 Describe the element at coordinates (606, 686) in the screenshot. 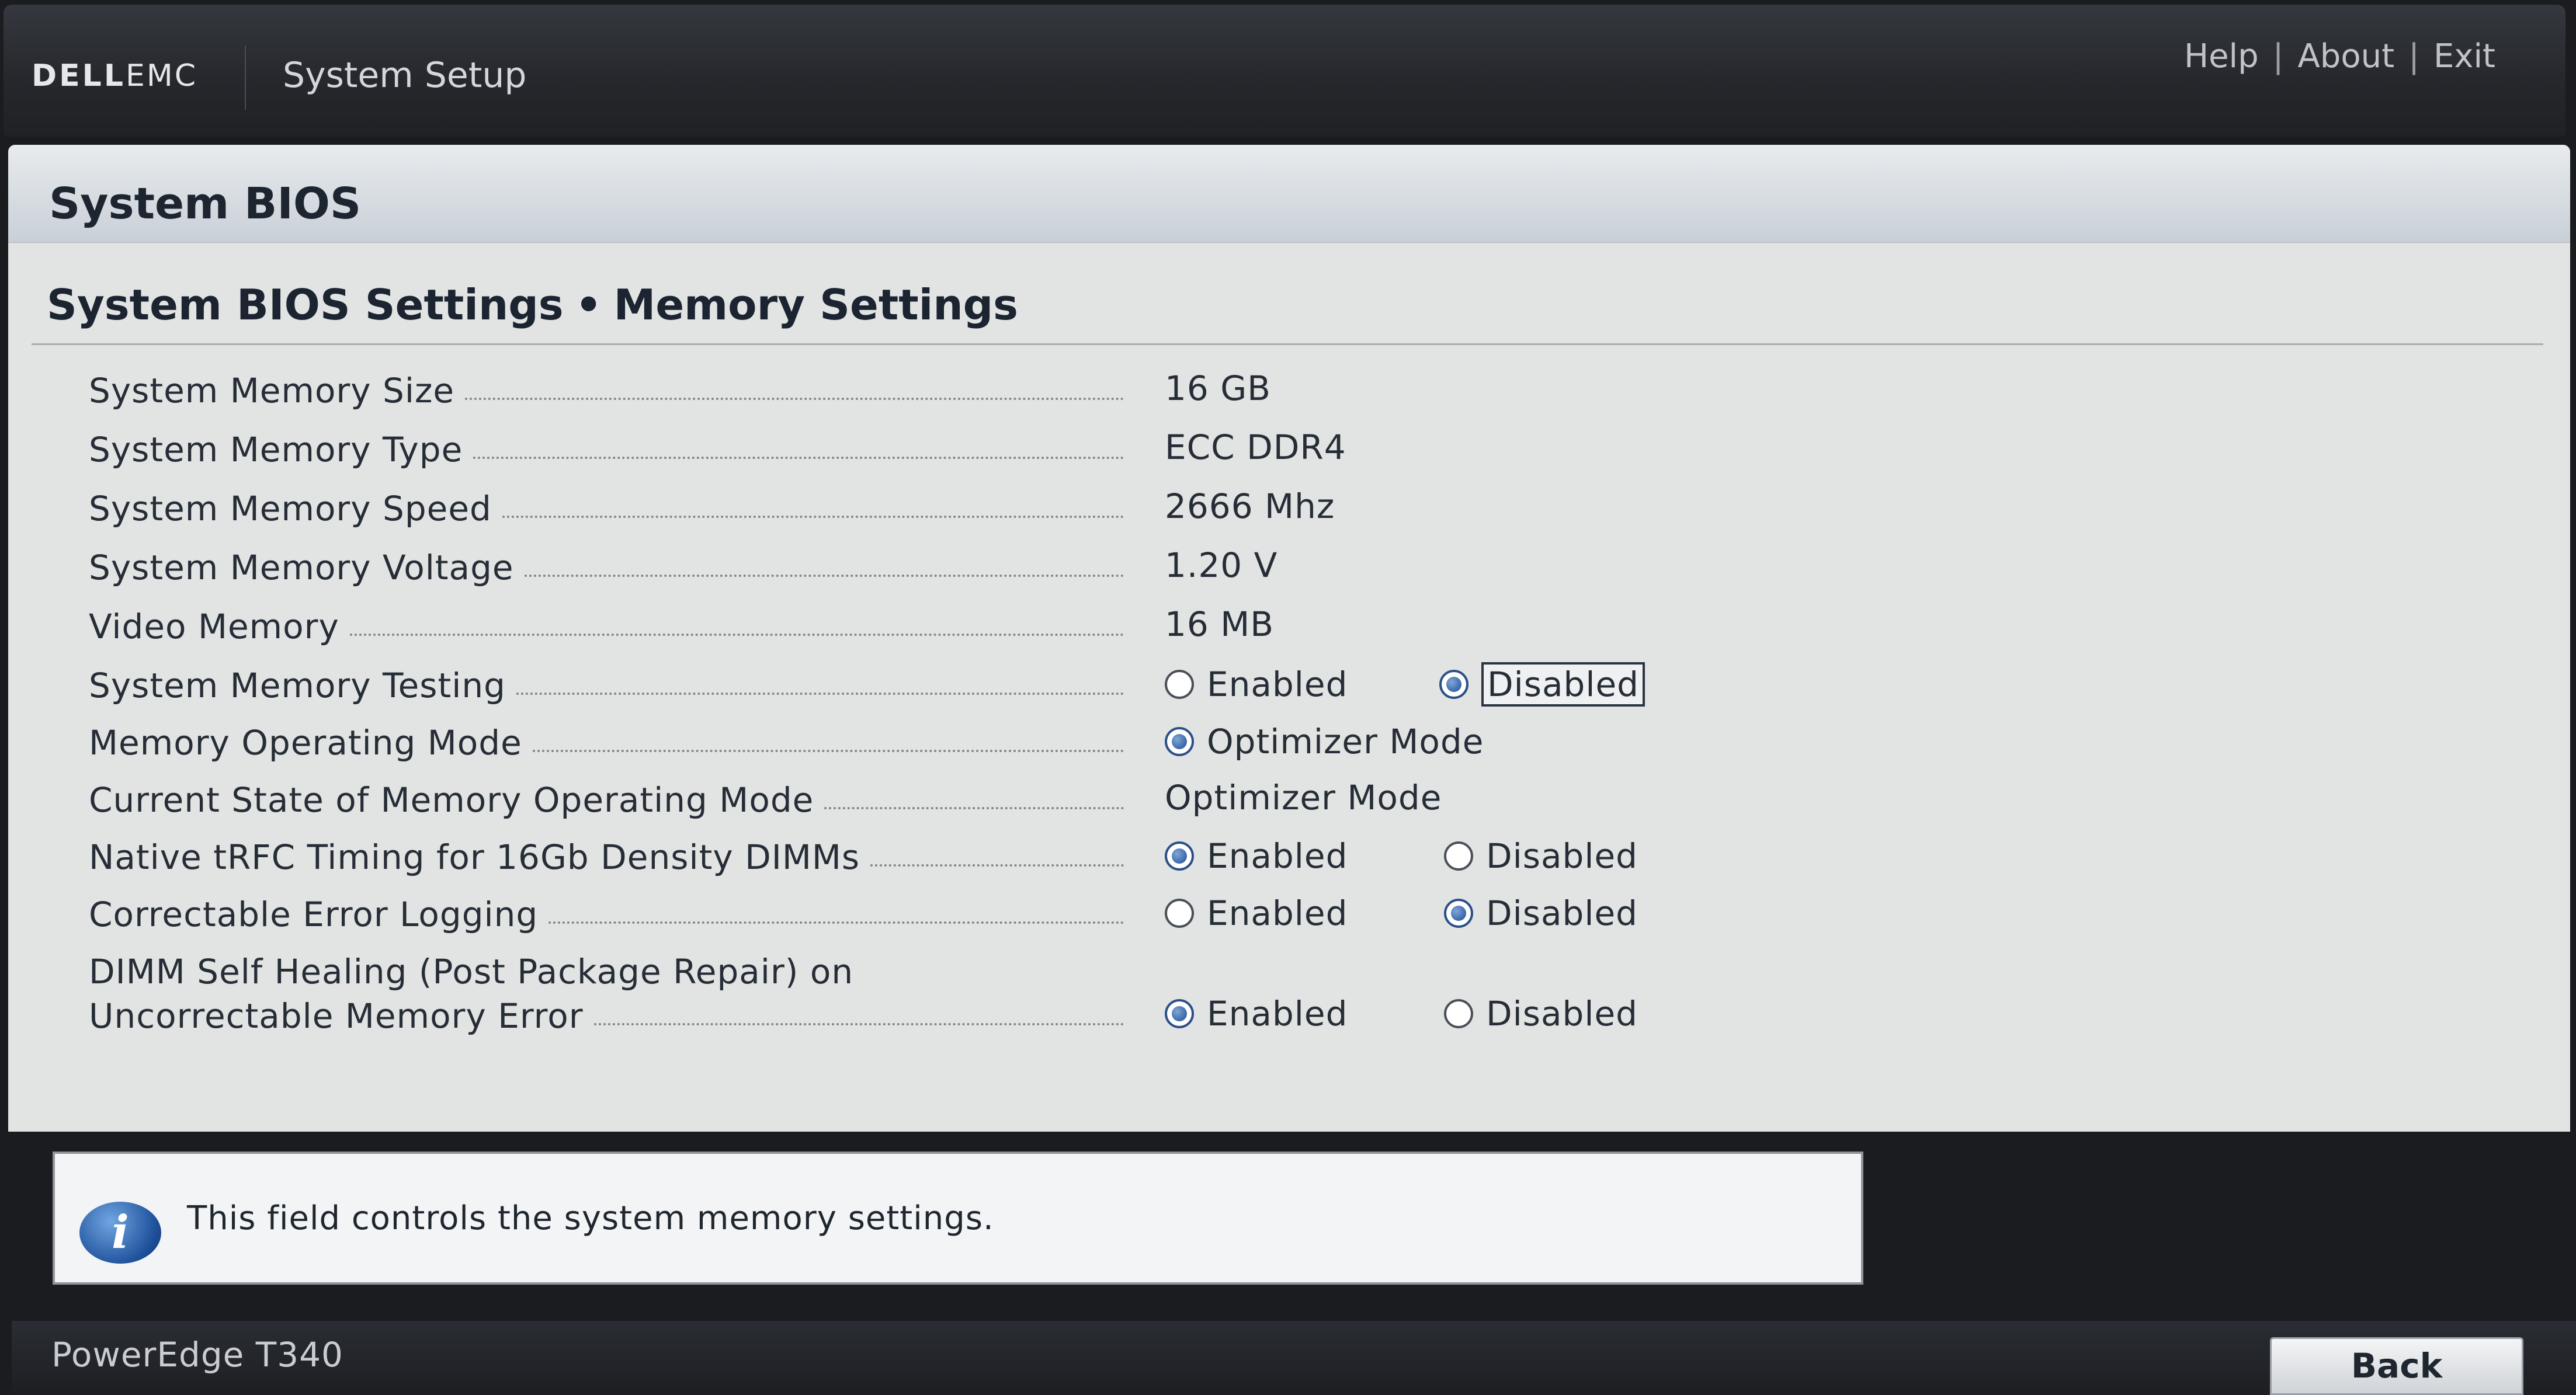

I see `setting-label: System Memory Testing` at that location.